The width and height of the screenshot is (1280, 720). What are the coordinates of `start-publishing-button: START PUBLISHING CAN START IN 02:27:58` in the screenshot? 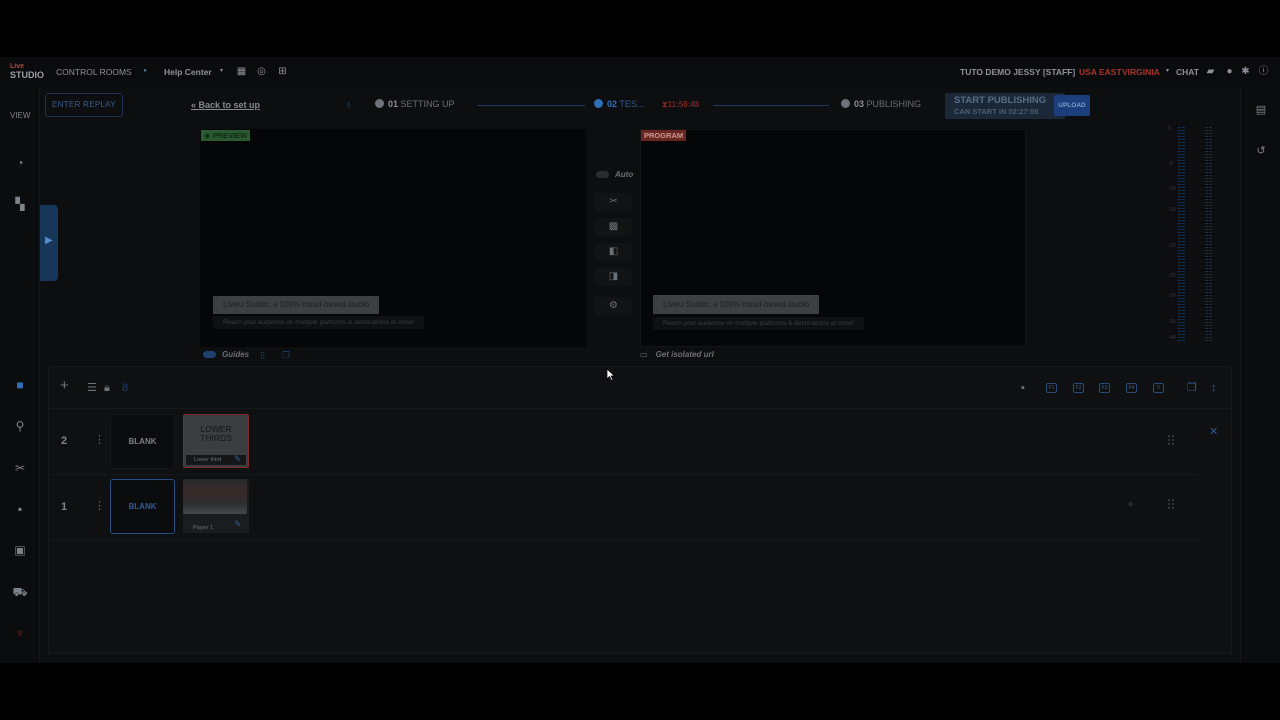 It's located at (1005, 106).